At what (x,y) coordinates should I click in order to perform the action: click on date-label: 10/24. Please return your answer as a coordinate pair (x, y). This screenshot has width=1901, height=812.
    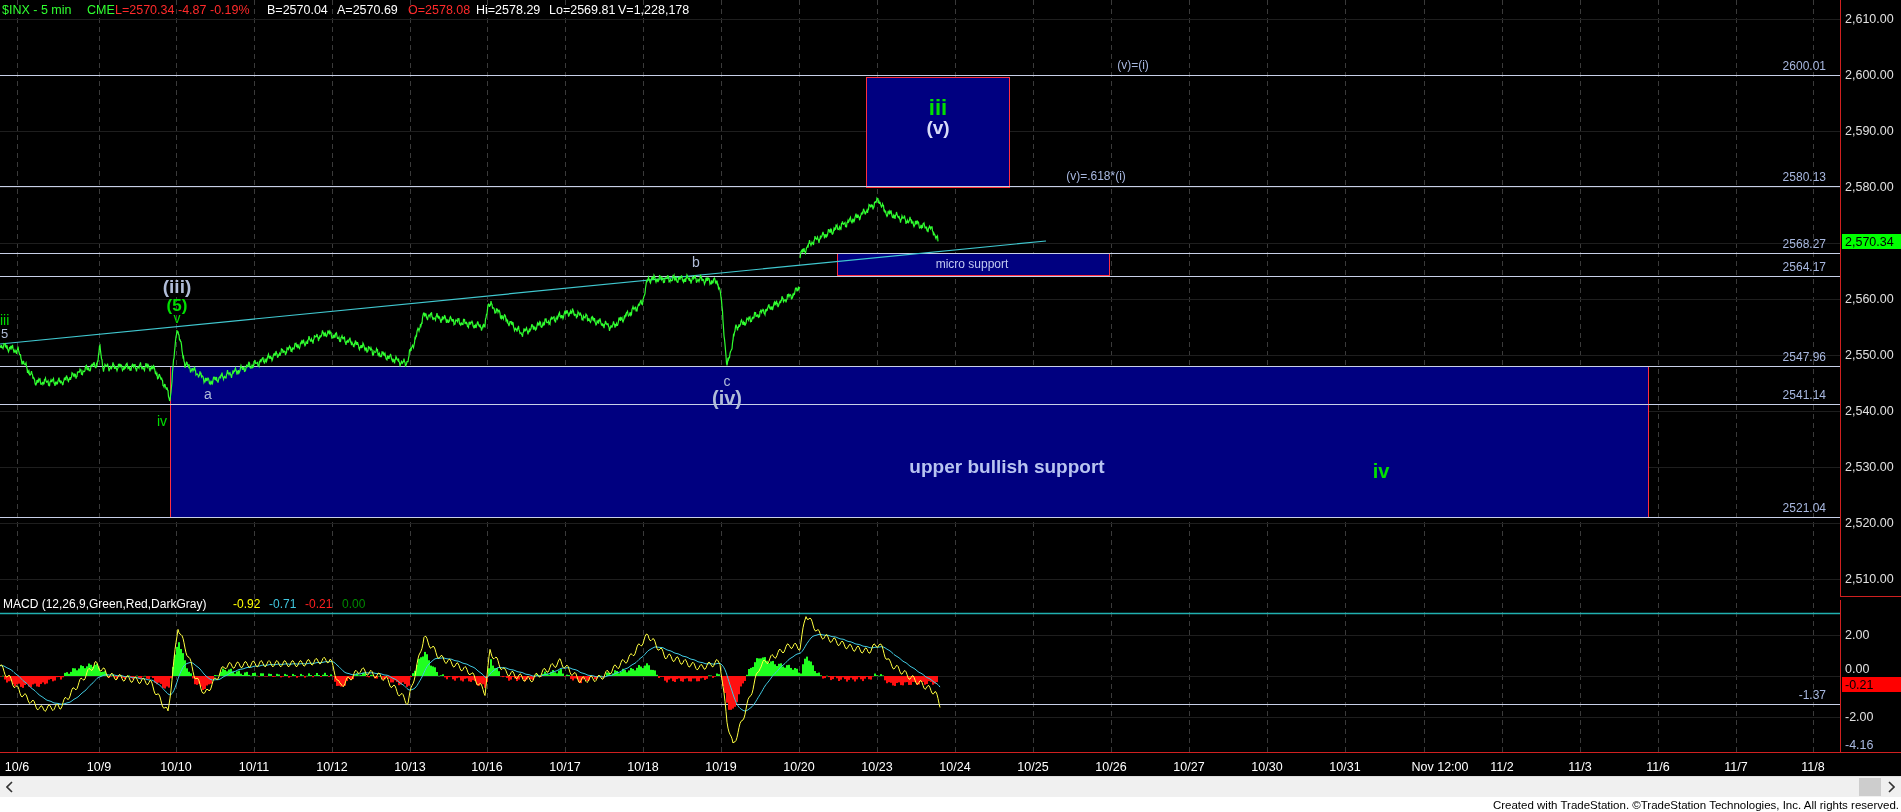
    Looking at the image, I should click on (955, 767).